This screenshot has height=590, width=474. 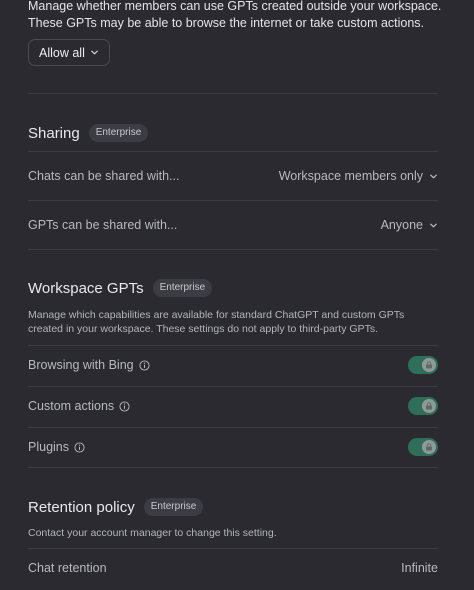 I want to click on chat-sharing-dropdown: Workspace members only, so click(x=358, y=176).